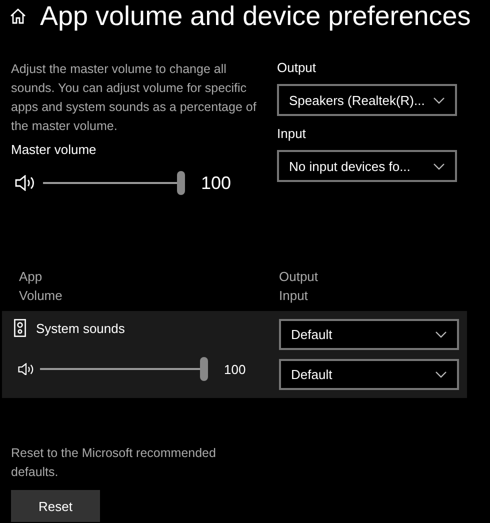  Describe the element at coordinates (299, 277) in the screenshot. I see `column-header: Output` at that location.